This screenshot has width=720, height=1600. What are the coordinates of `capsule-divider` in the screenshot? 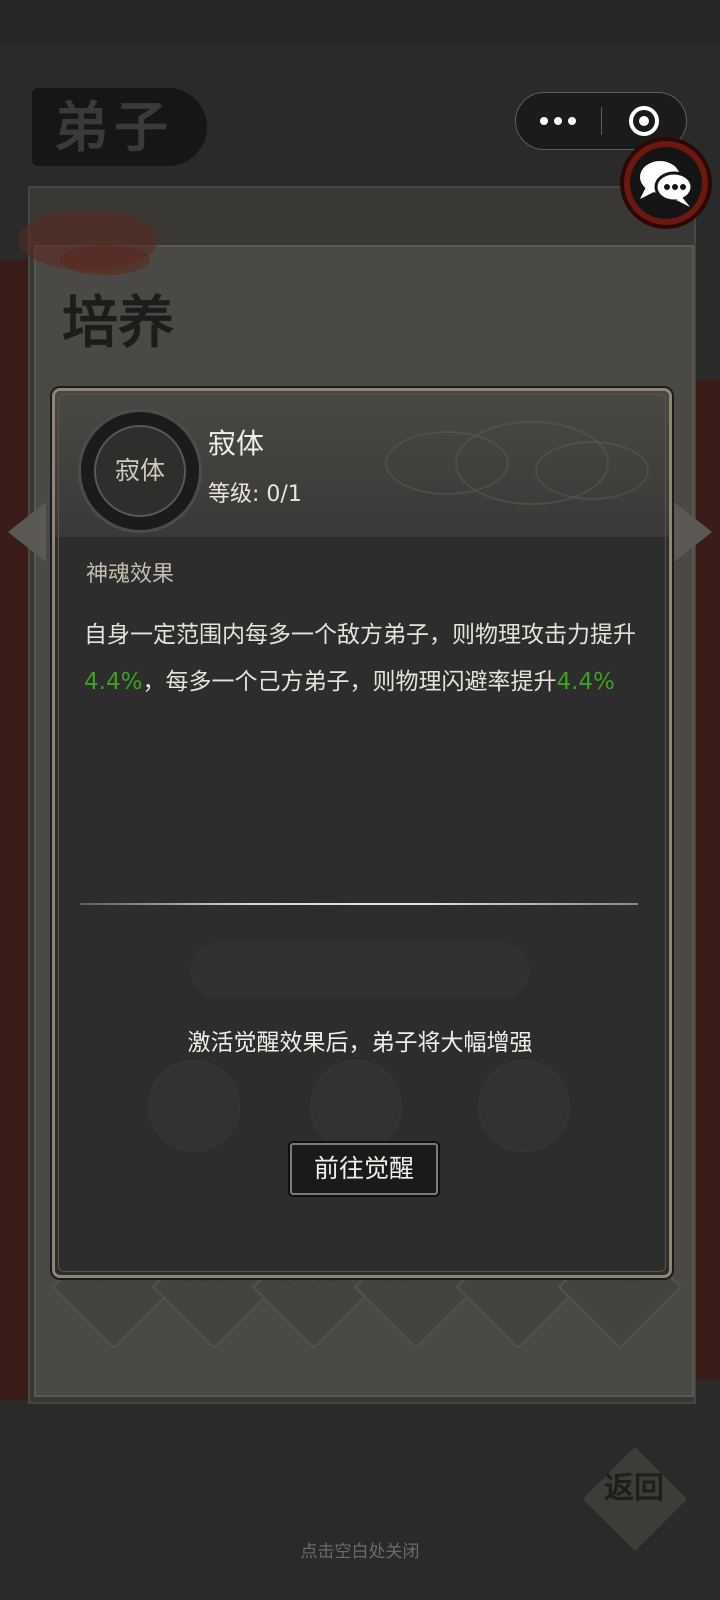 It's located at (601, 121).